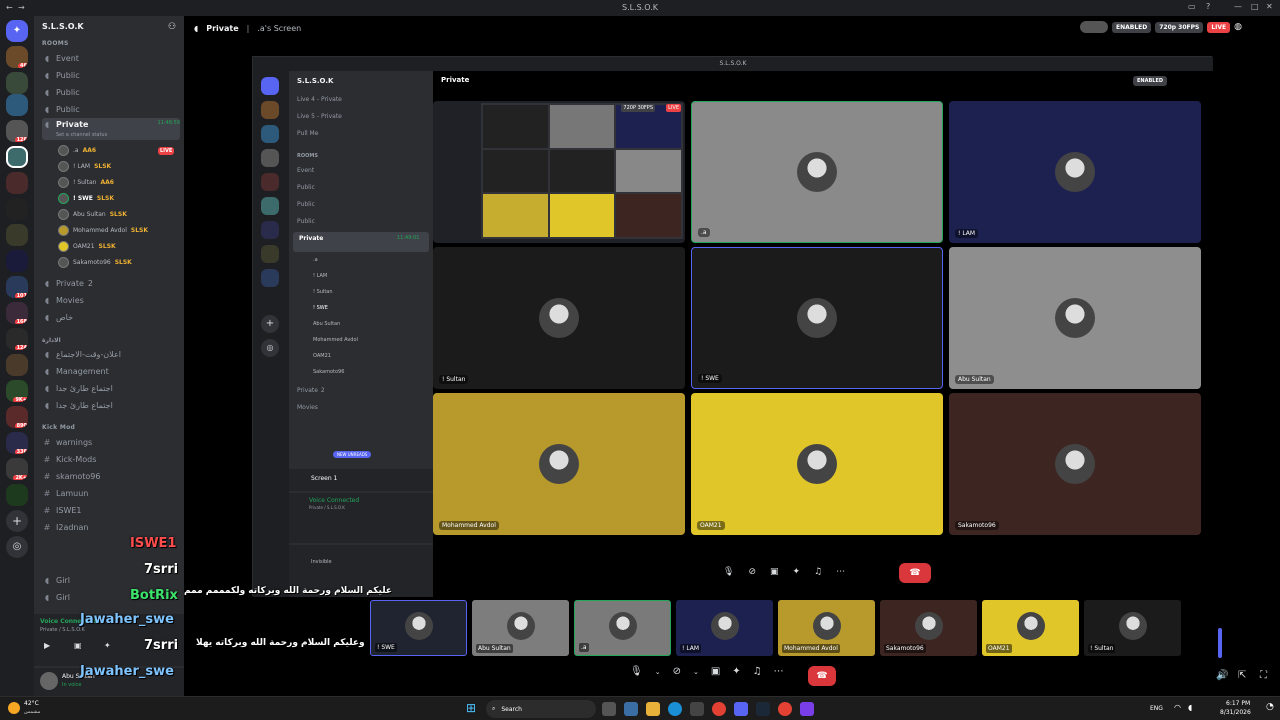  What do you see at coordinates (84, 166) in the screenshot?
I see `voice-user: ! LAM SLSK` at bounding box center [84, 166].